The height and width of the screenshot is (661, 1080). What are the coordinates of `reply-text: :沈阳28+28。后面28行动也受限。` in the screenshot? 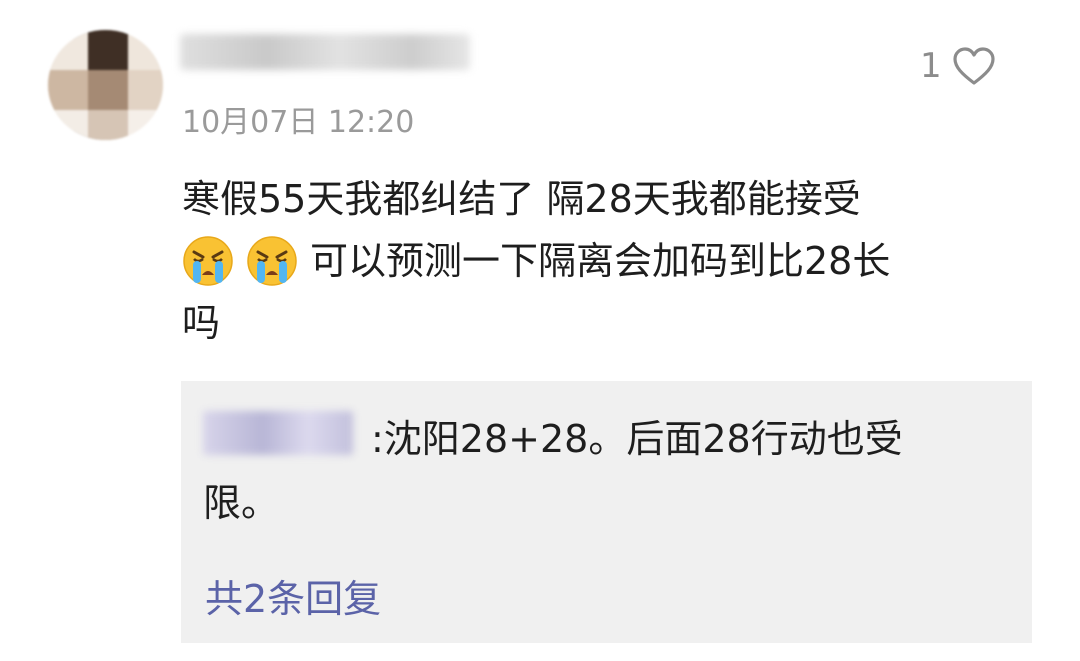 It's located at (553, 471).